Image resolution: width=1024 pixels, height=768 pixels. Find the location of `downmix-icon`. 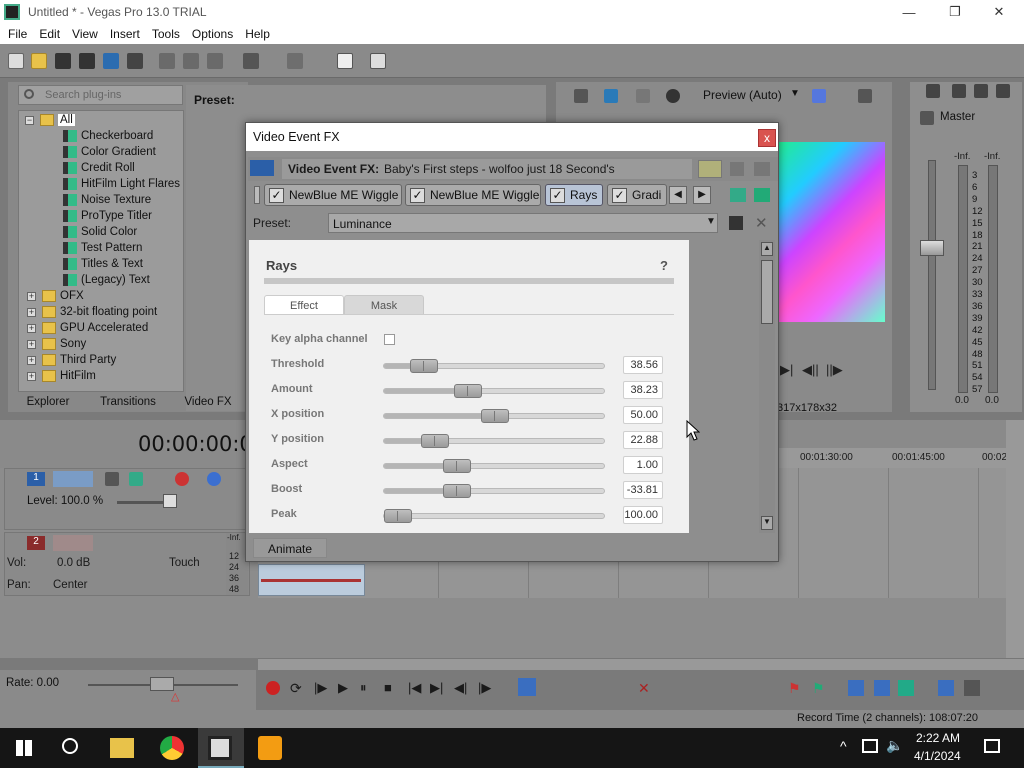

downmix-icon is located at coordinates (981, 91).